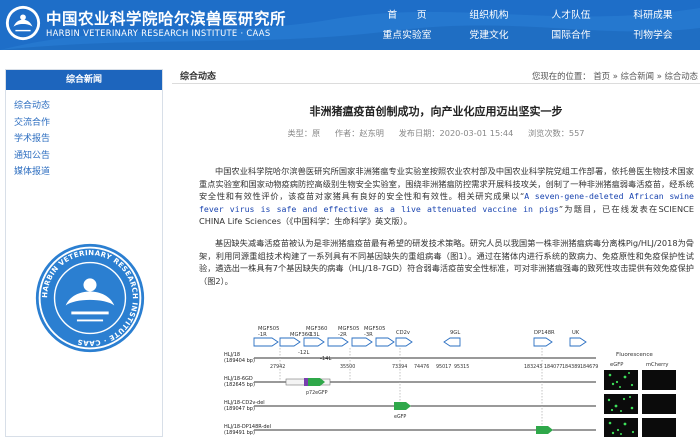 The width and height of the screenshot is (700, 437). I want to click on gene-label: DP148R, so click(544, 333).